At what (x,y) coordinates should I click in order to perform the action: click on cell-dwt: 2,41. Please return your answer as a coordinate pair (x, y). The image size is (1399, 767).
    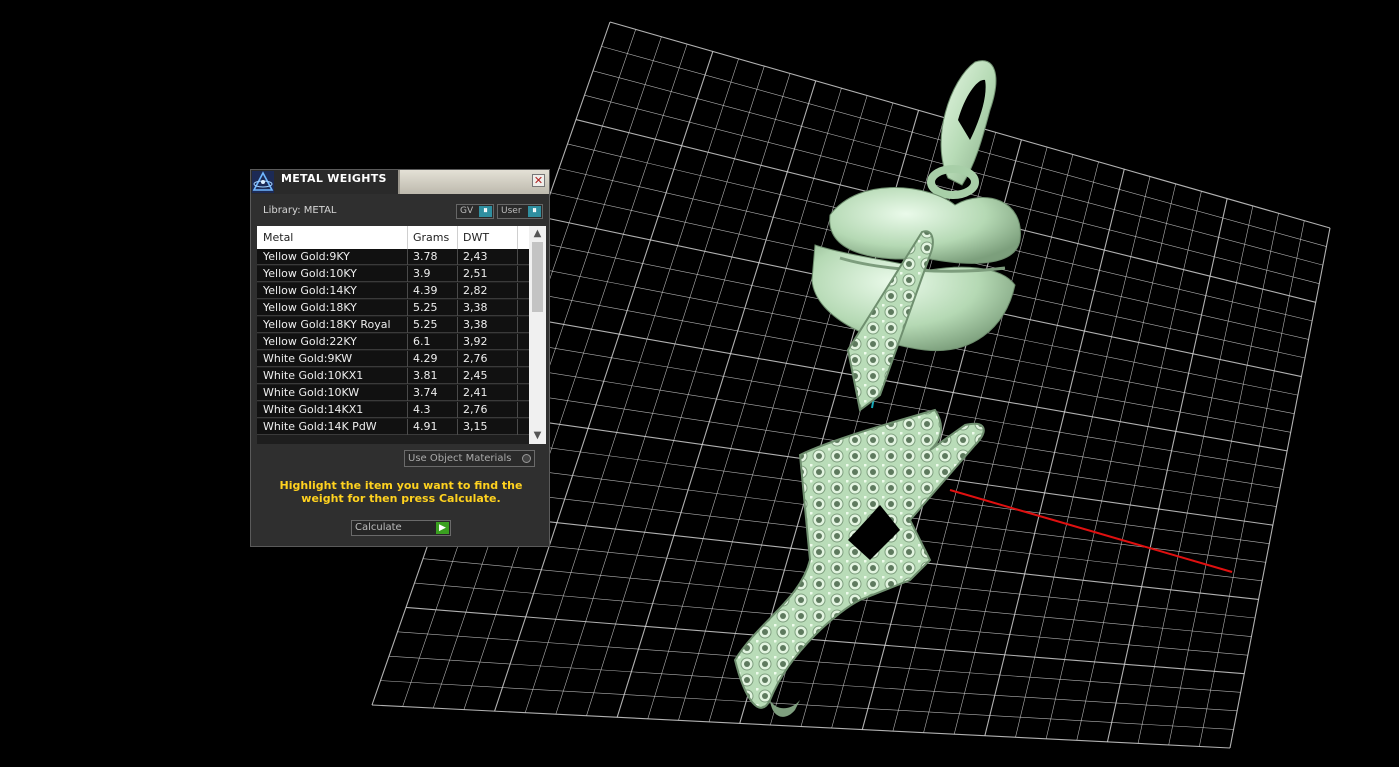
    Looking at the image, I should click on (475, 392).